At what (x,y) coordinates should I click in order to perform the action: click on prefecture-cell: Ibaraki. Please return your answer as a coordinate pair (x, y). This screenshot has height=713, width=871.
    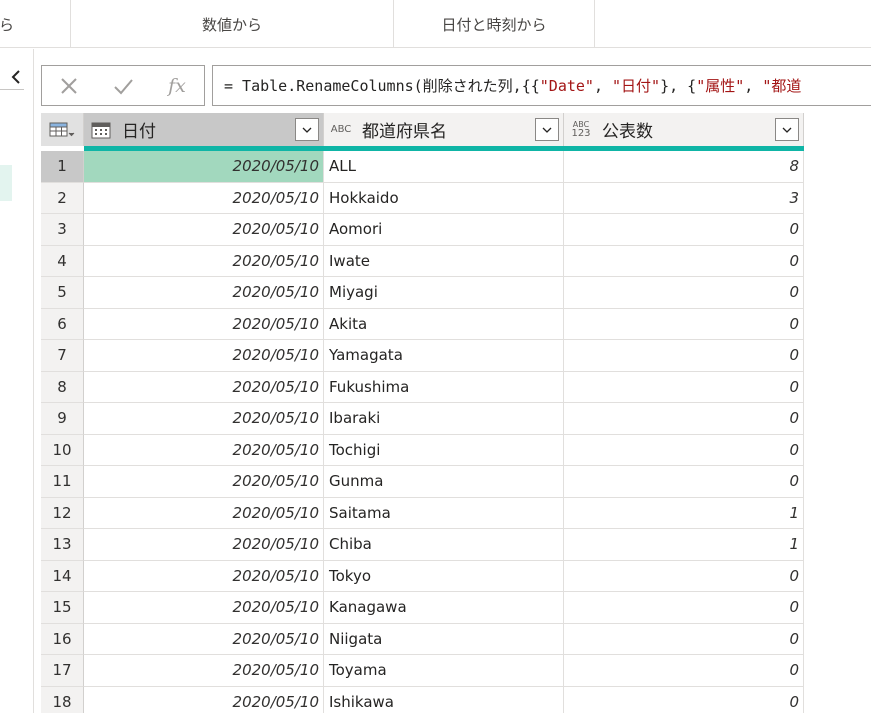
    Looking at the image, I should click on (444, 419).